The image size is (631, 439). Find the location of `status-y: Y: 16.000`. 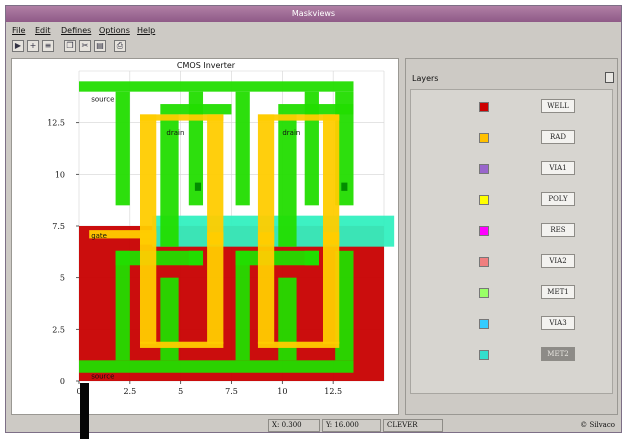

status-y: Y: 16.000 is located at coordinates (351, 425).